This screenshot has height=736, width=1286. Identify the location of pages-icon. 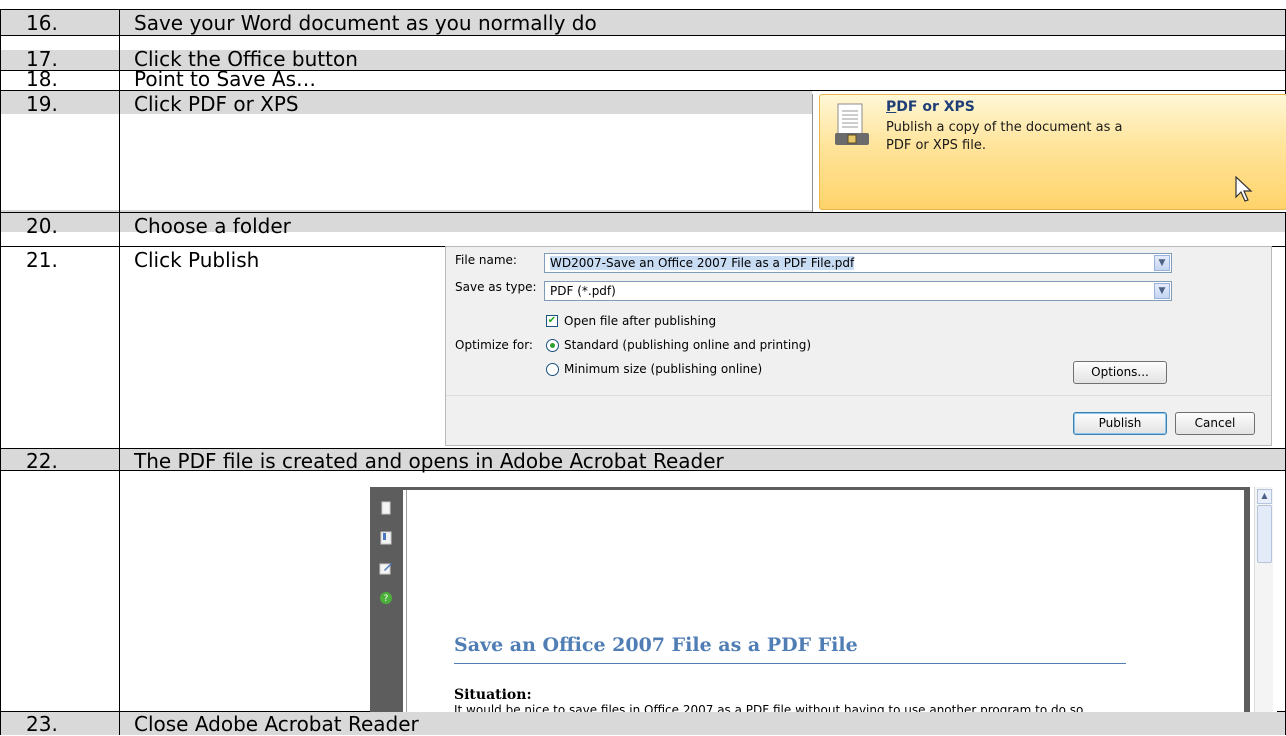
(386, 508).